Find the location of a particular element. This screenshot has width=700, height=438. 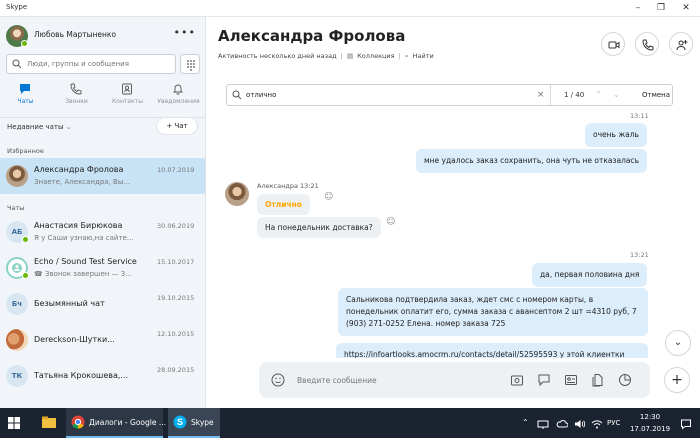

taskbar-app-skype: S Skype is located at coordinates (194, 423).